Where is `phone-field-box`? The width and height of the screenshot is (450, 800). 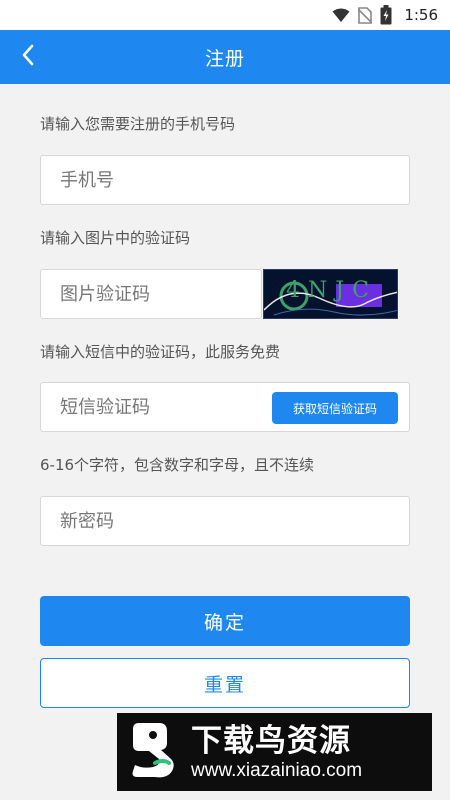
phone-field-box is located at coordinates (225, 180).